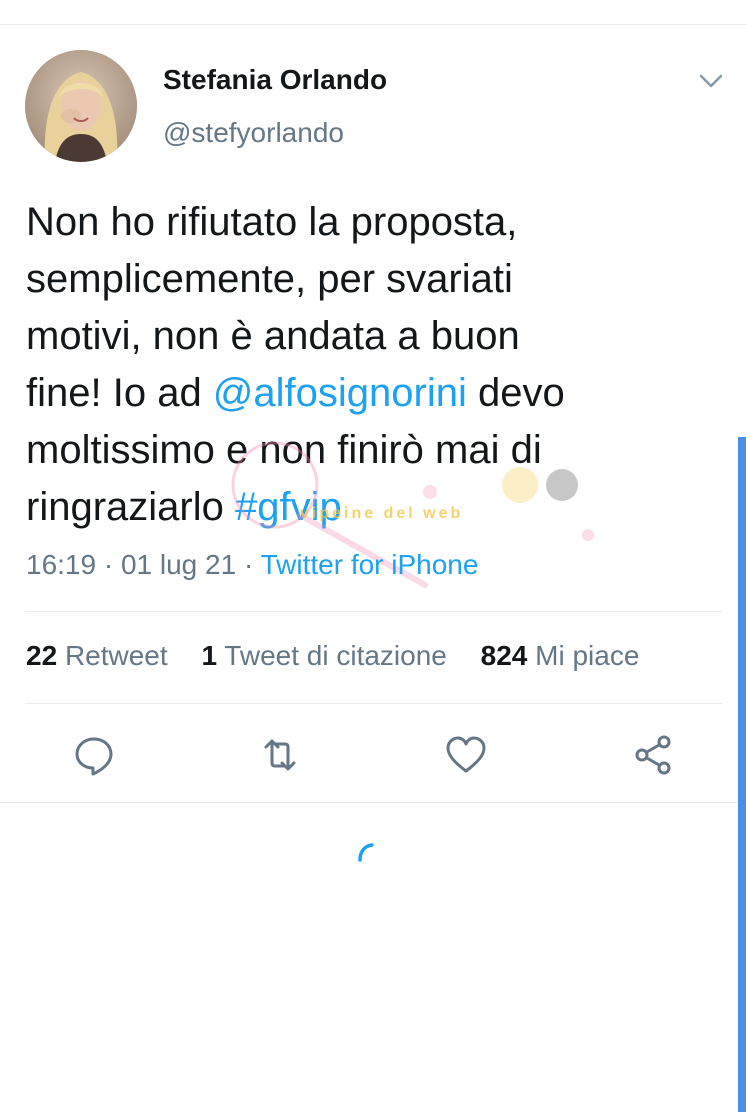  What do you see at coordinates (382, 513) in the screenshot?
I see `watermark-text: vipeine del web` at bounding box center [382, 513].